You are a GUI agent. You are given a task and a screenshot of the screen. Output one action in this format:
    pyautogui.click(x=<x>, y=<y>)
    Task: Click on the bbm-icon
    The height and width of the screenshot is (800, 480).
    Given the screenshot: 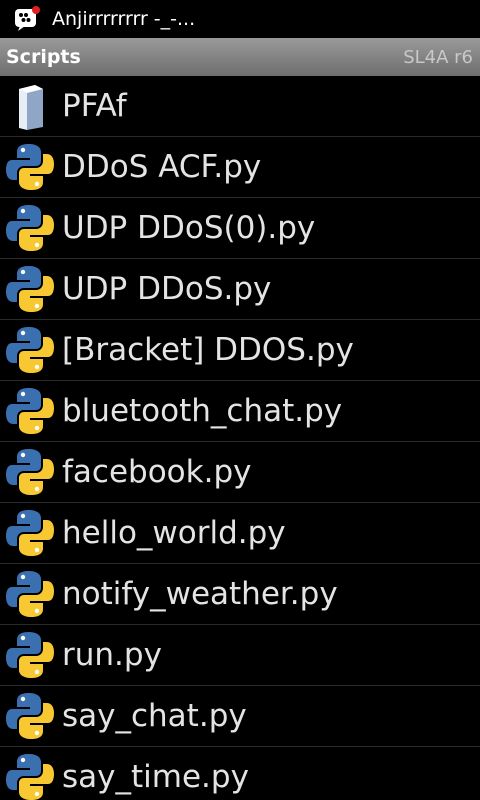 What is the action you would take?
    pyautogui.click(x=27, y=19)
    